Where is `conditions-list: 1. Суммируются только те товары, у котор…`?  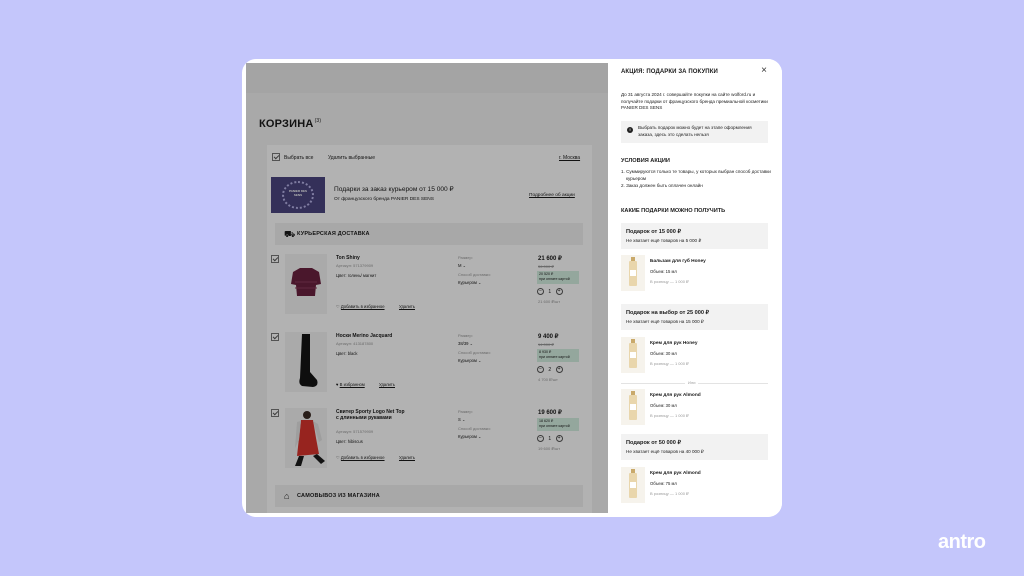
conditions-list: 1. Суммируются только те товары, у котор… is located at coordinates (696, 179).